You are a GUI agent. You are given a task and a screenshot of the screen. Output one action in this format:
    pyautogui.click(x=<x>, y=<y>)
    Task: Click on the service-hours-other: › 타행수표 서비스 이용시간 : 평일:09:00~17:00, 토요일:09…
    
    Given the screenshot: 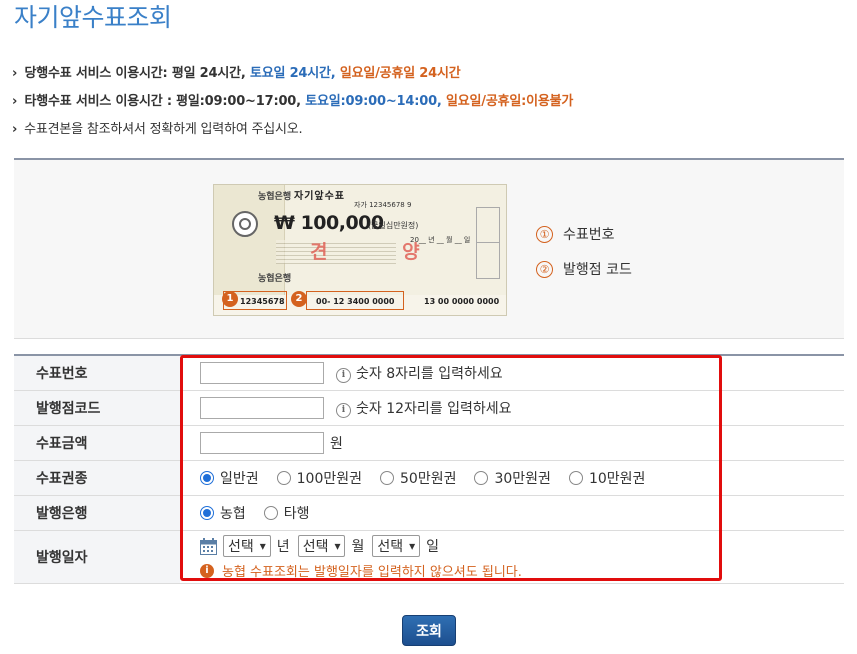 What is the action you would take?
    pyautogui.click(x=292, y=99)
    